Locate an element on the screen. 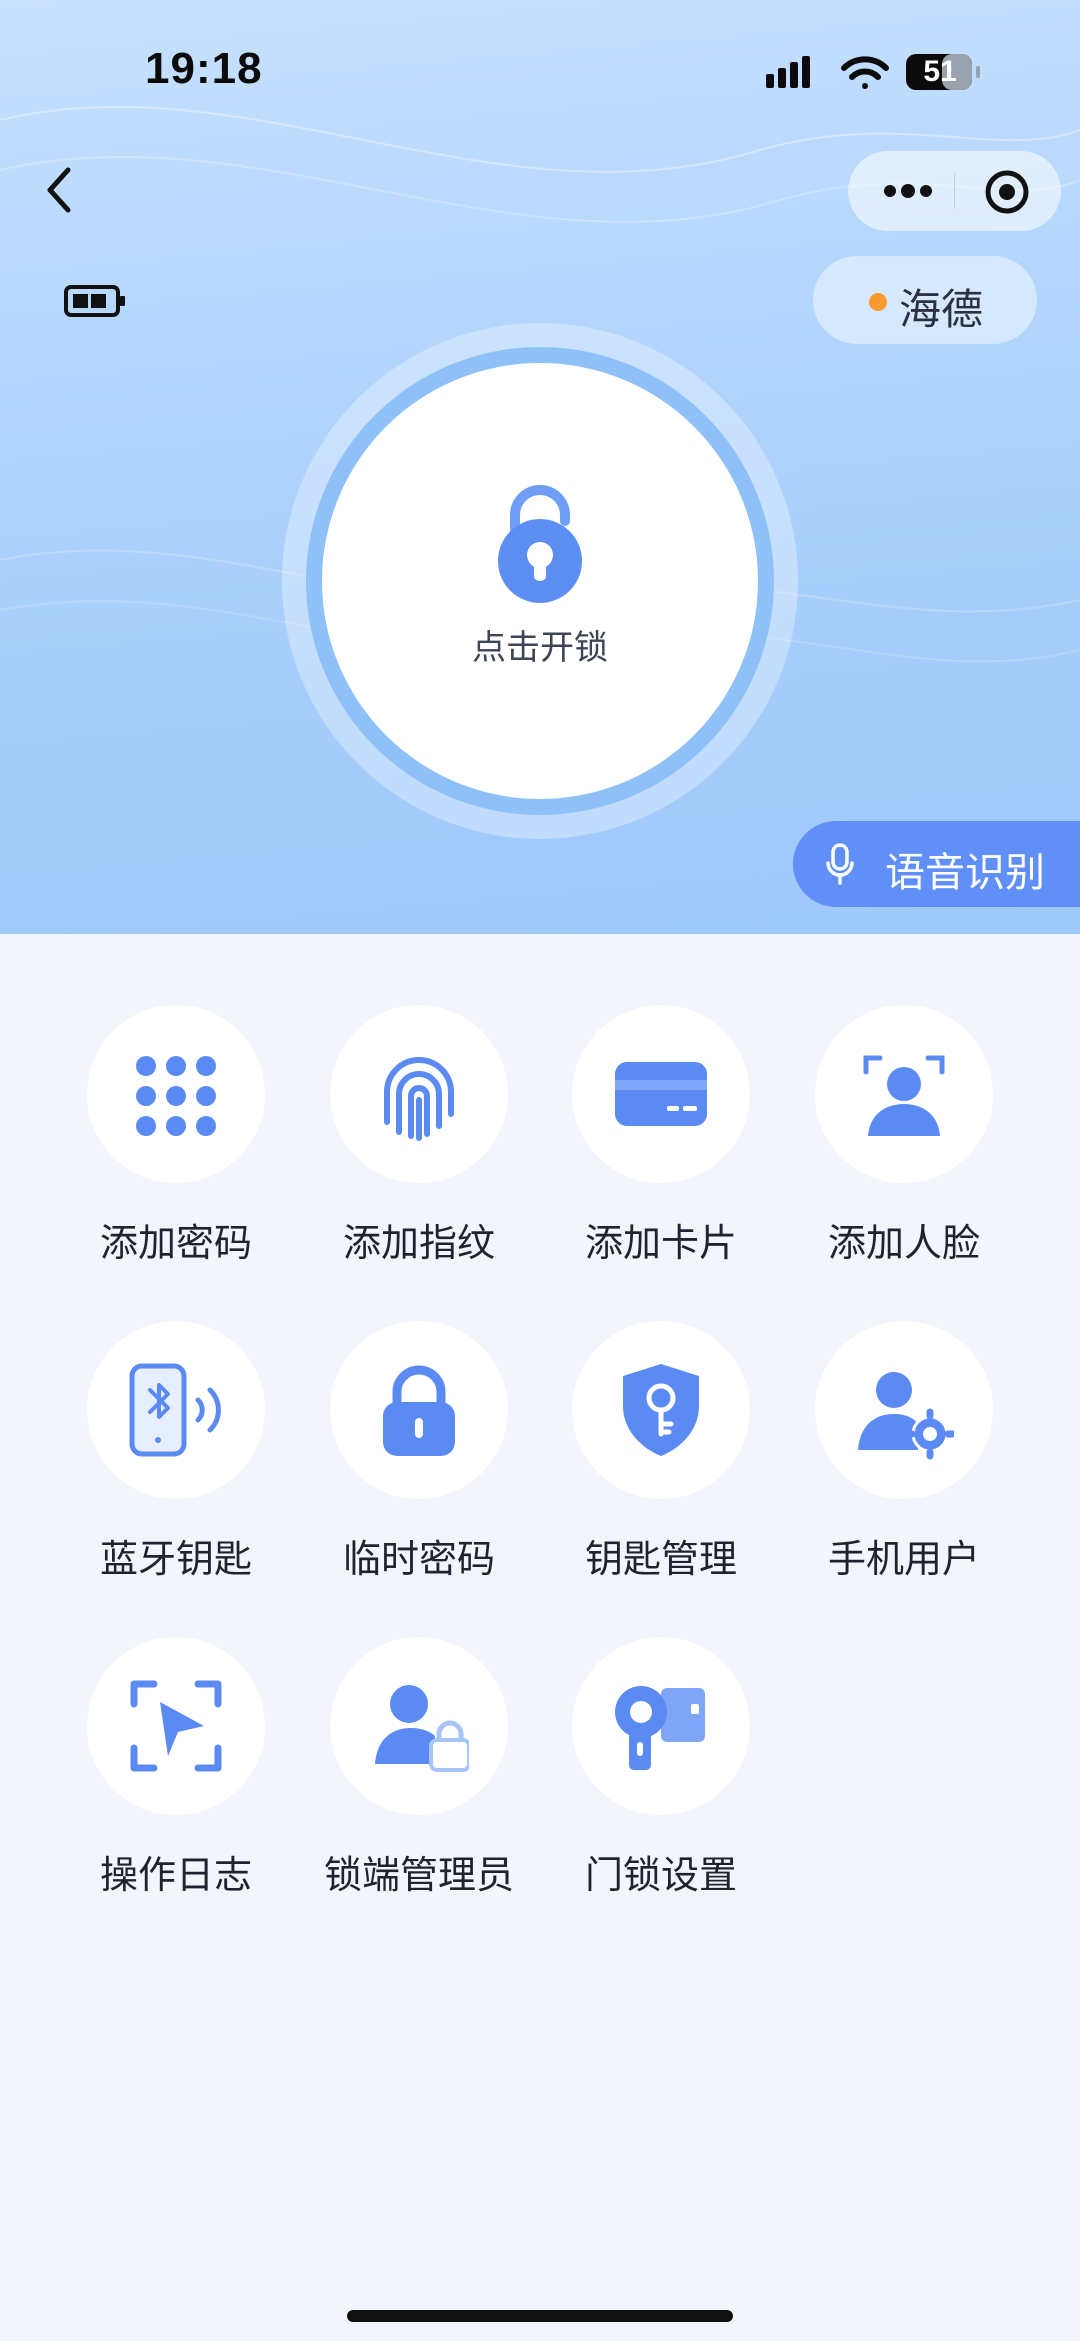  battery-icon is located at coordinates (94, 301).